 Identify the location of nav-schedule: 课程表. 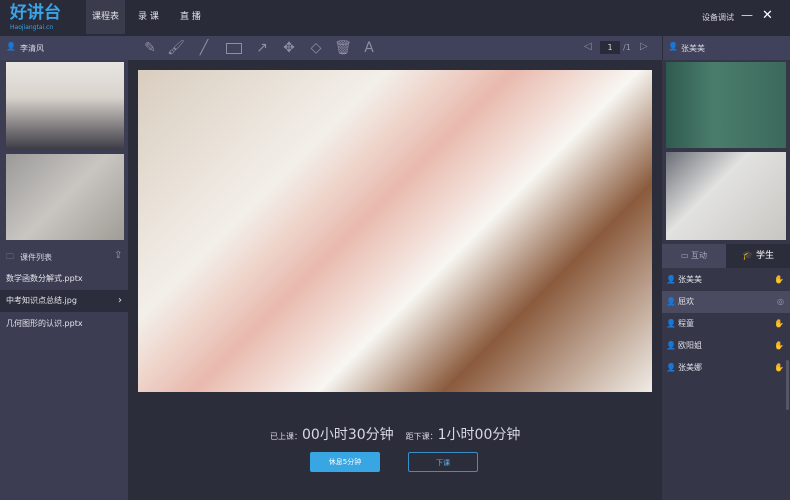
(106, 17).